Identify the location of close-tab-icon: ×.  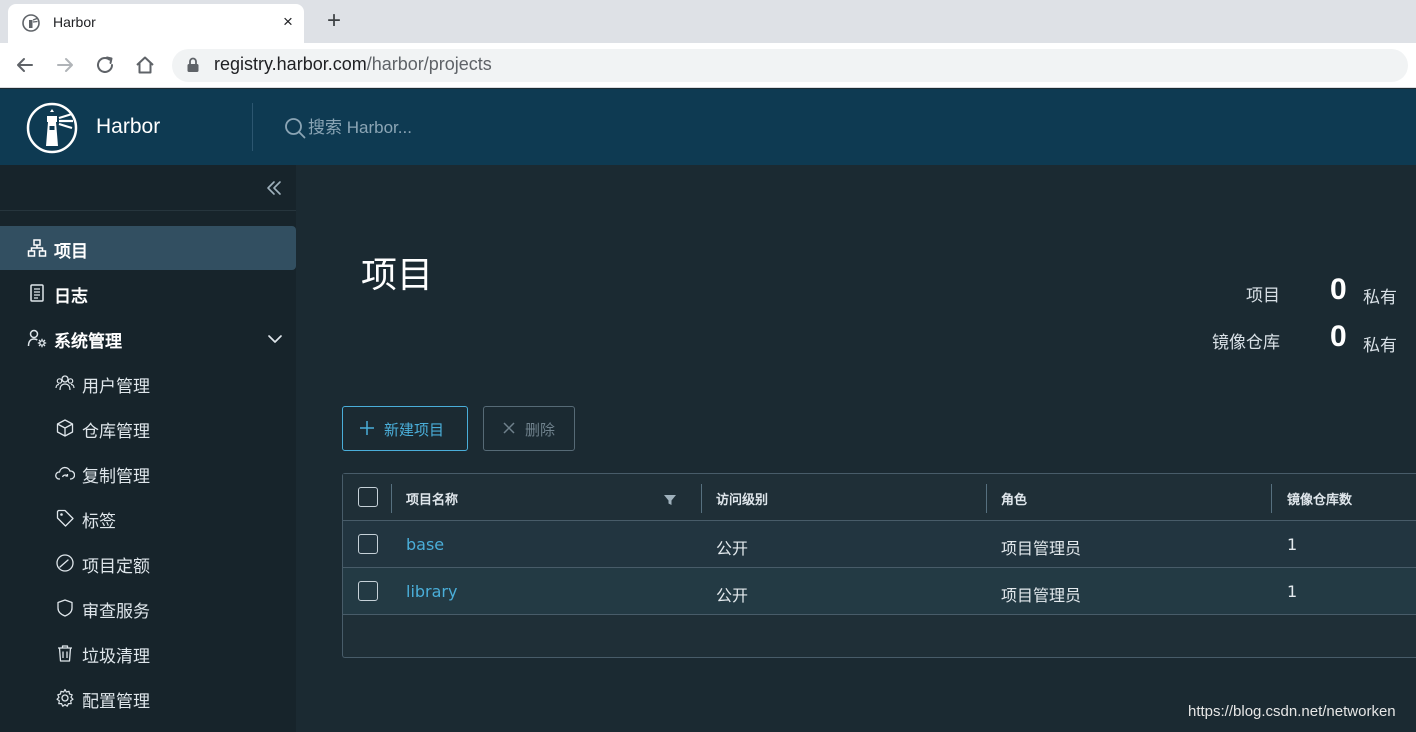
(288, 22).